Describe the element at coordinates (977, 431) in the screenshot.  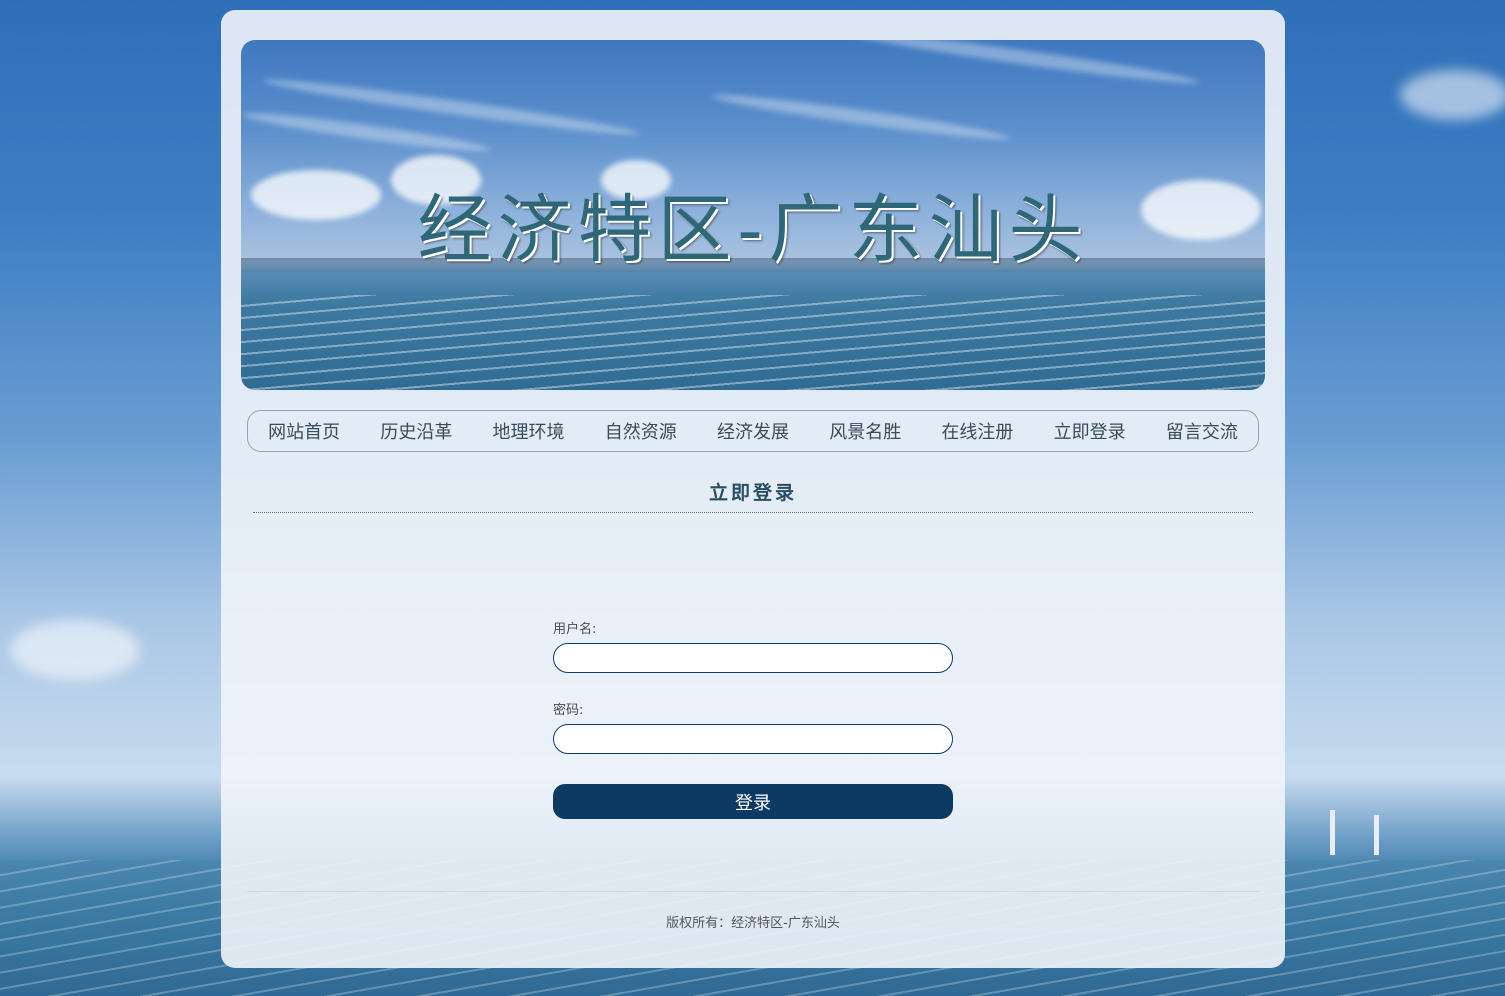
I see `nav-item-register: 在线注册` at that location.